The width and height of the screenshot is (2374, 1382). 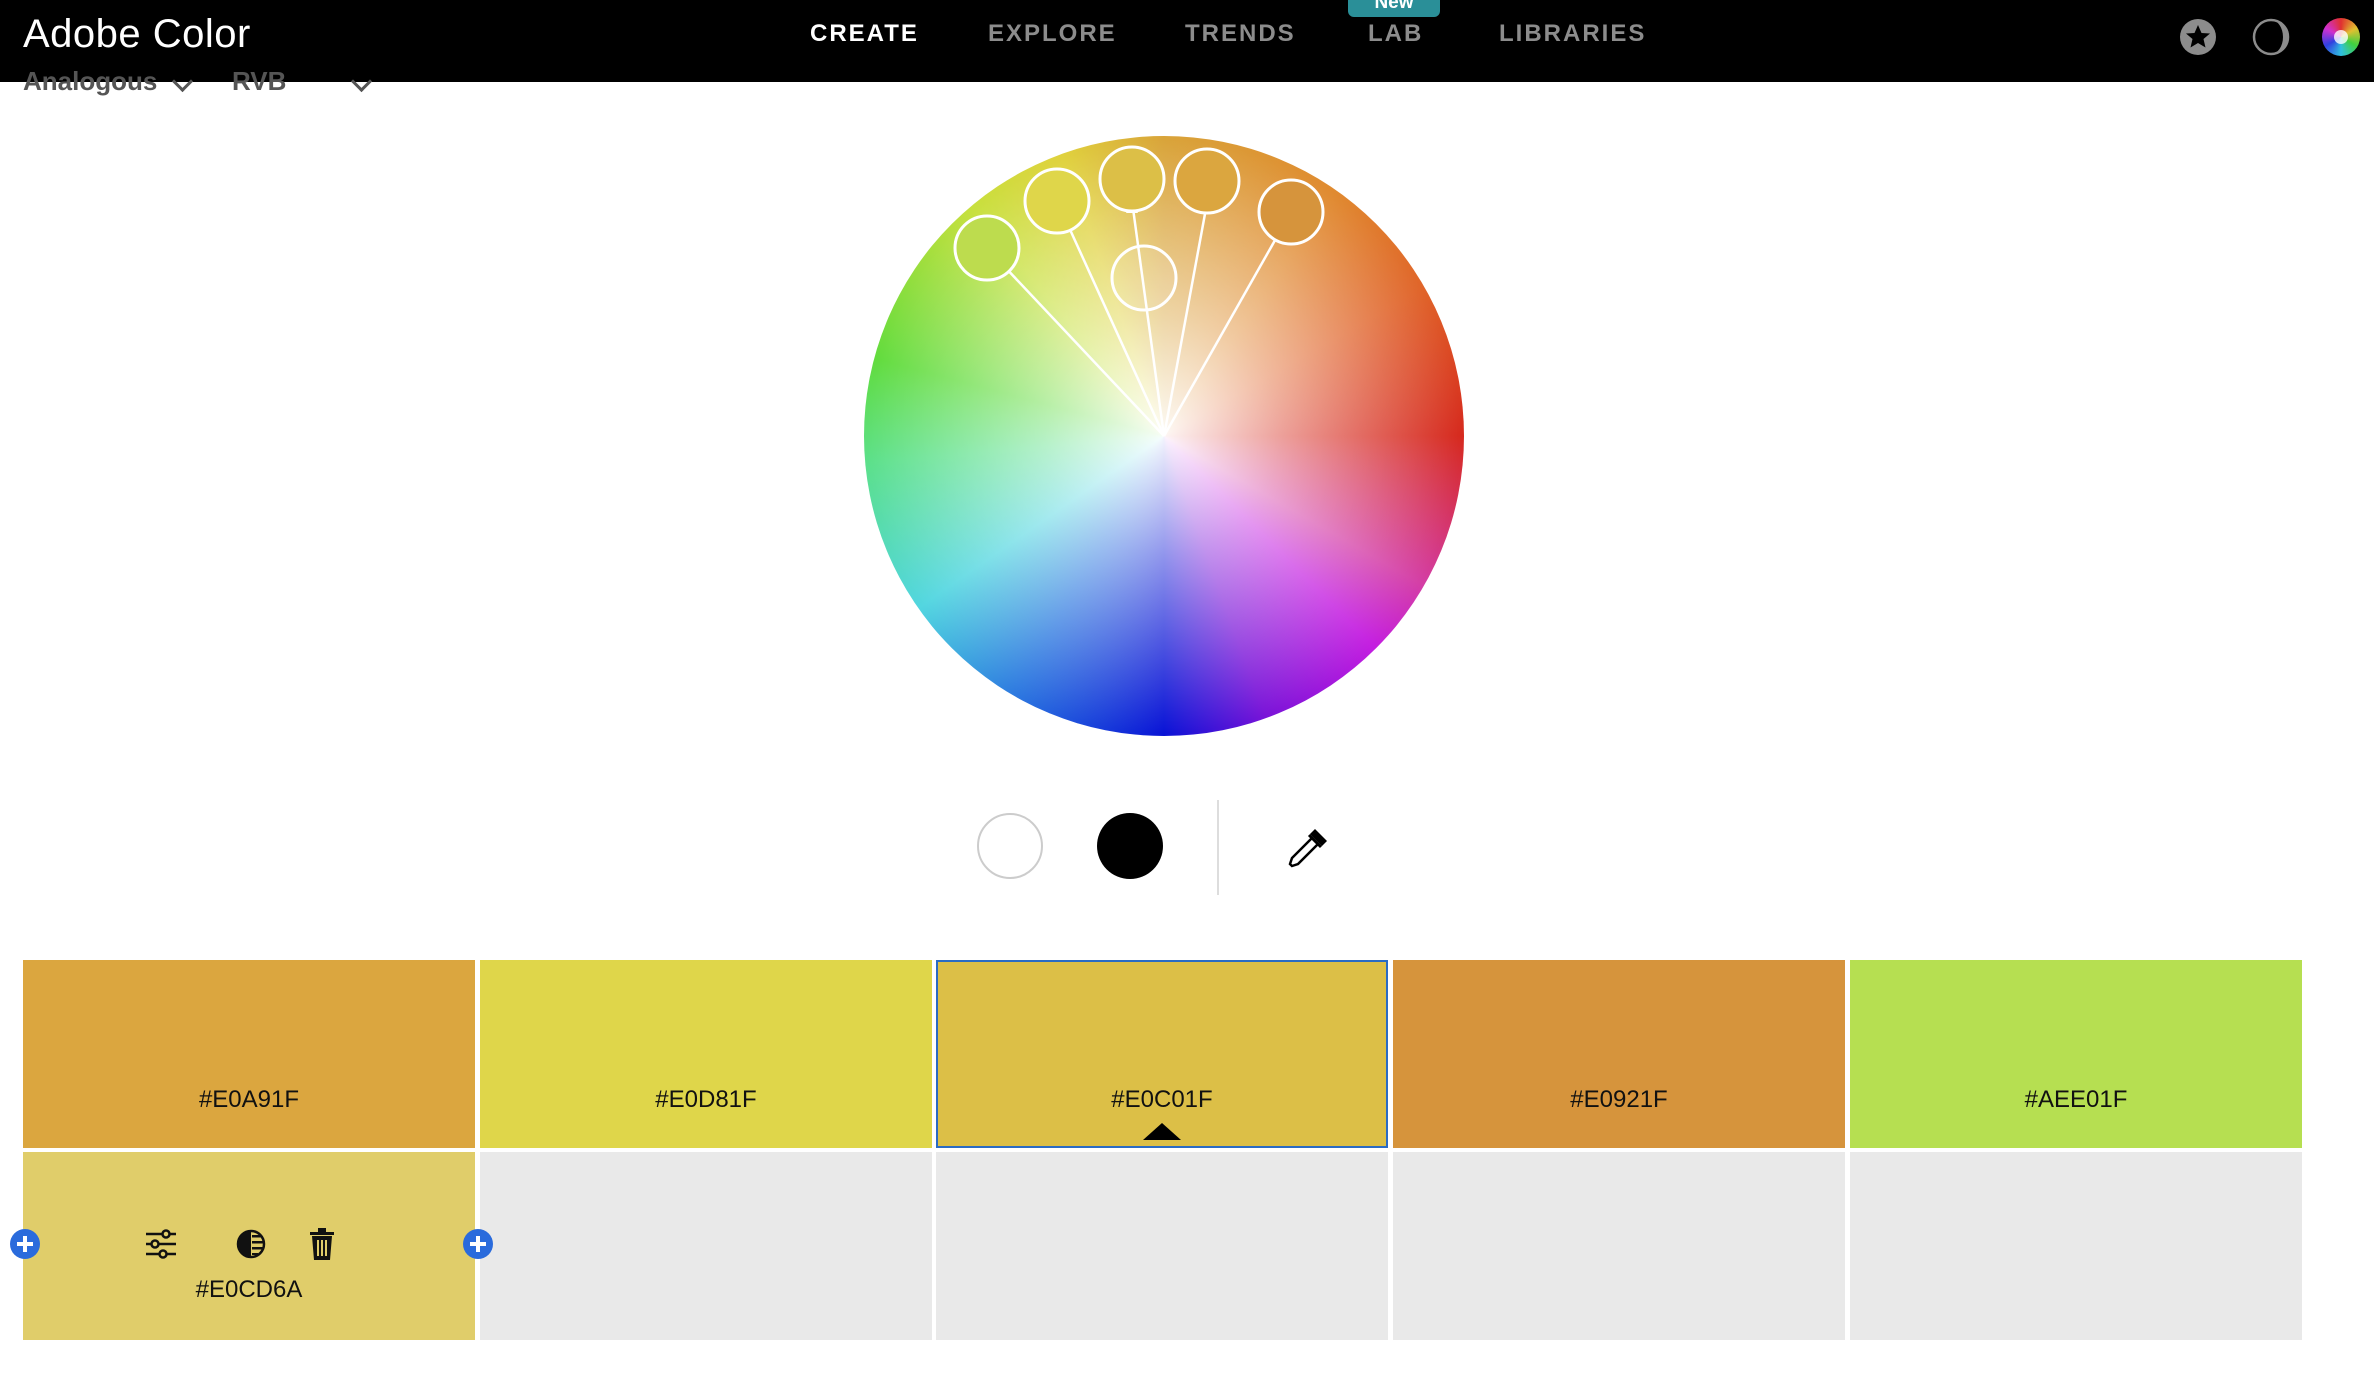 What do you see at coordinates (706, 1100) in the screenshot?
I see `swatch-hex: #E0D81F` at bounding box center [706, 1100].